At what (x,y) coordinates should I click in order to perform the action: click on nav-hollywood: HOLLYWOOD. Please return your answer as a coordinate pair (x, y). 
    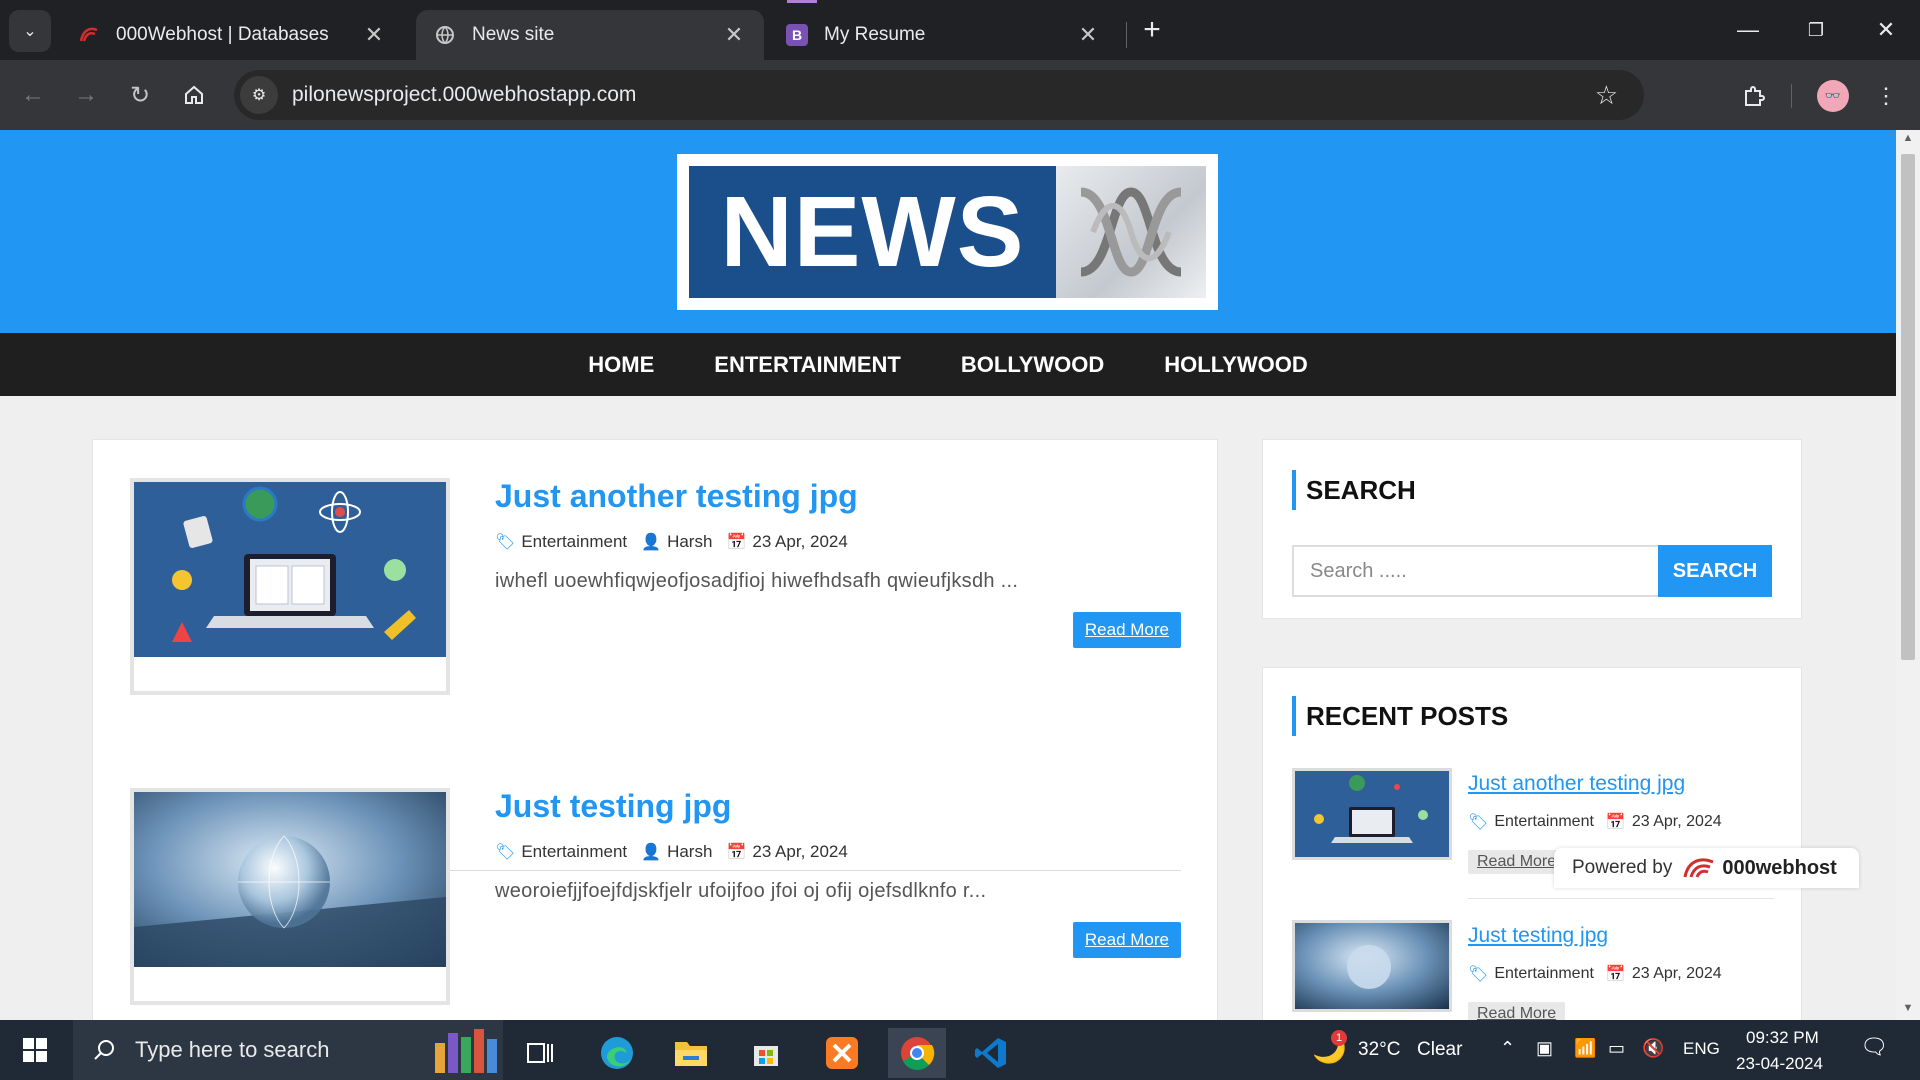
    Looking at the image, I should click on (1235, 365).